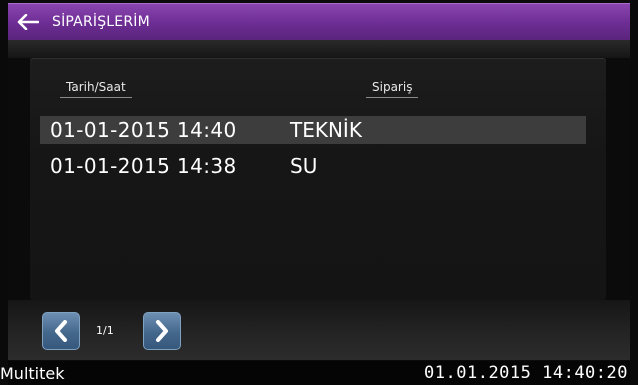 The height and width of the screenshot is (385, 638). Describe the element at coordinates (319, 49) in the screenshot. I see `header-divider` at that location.